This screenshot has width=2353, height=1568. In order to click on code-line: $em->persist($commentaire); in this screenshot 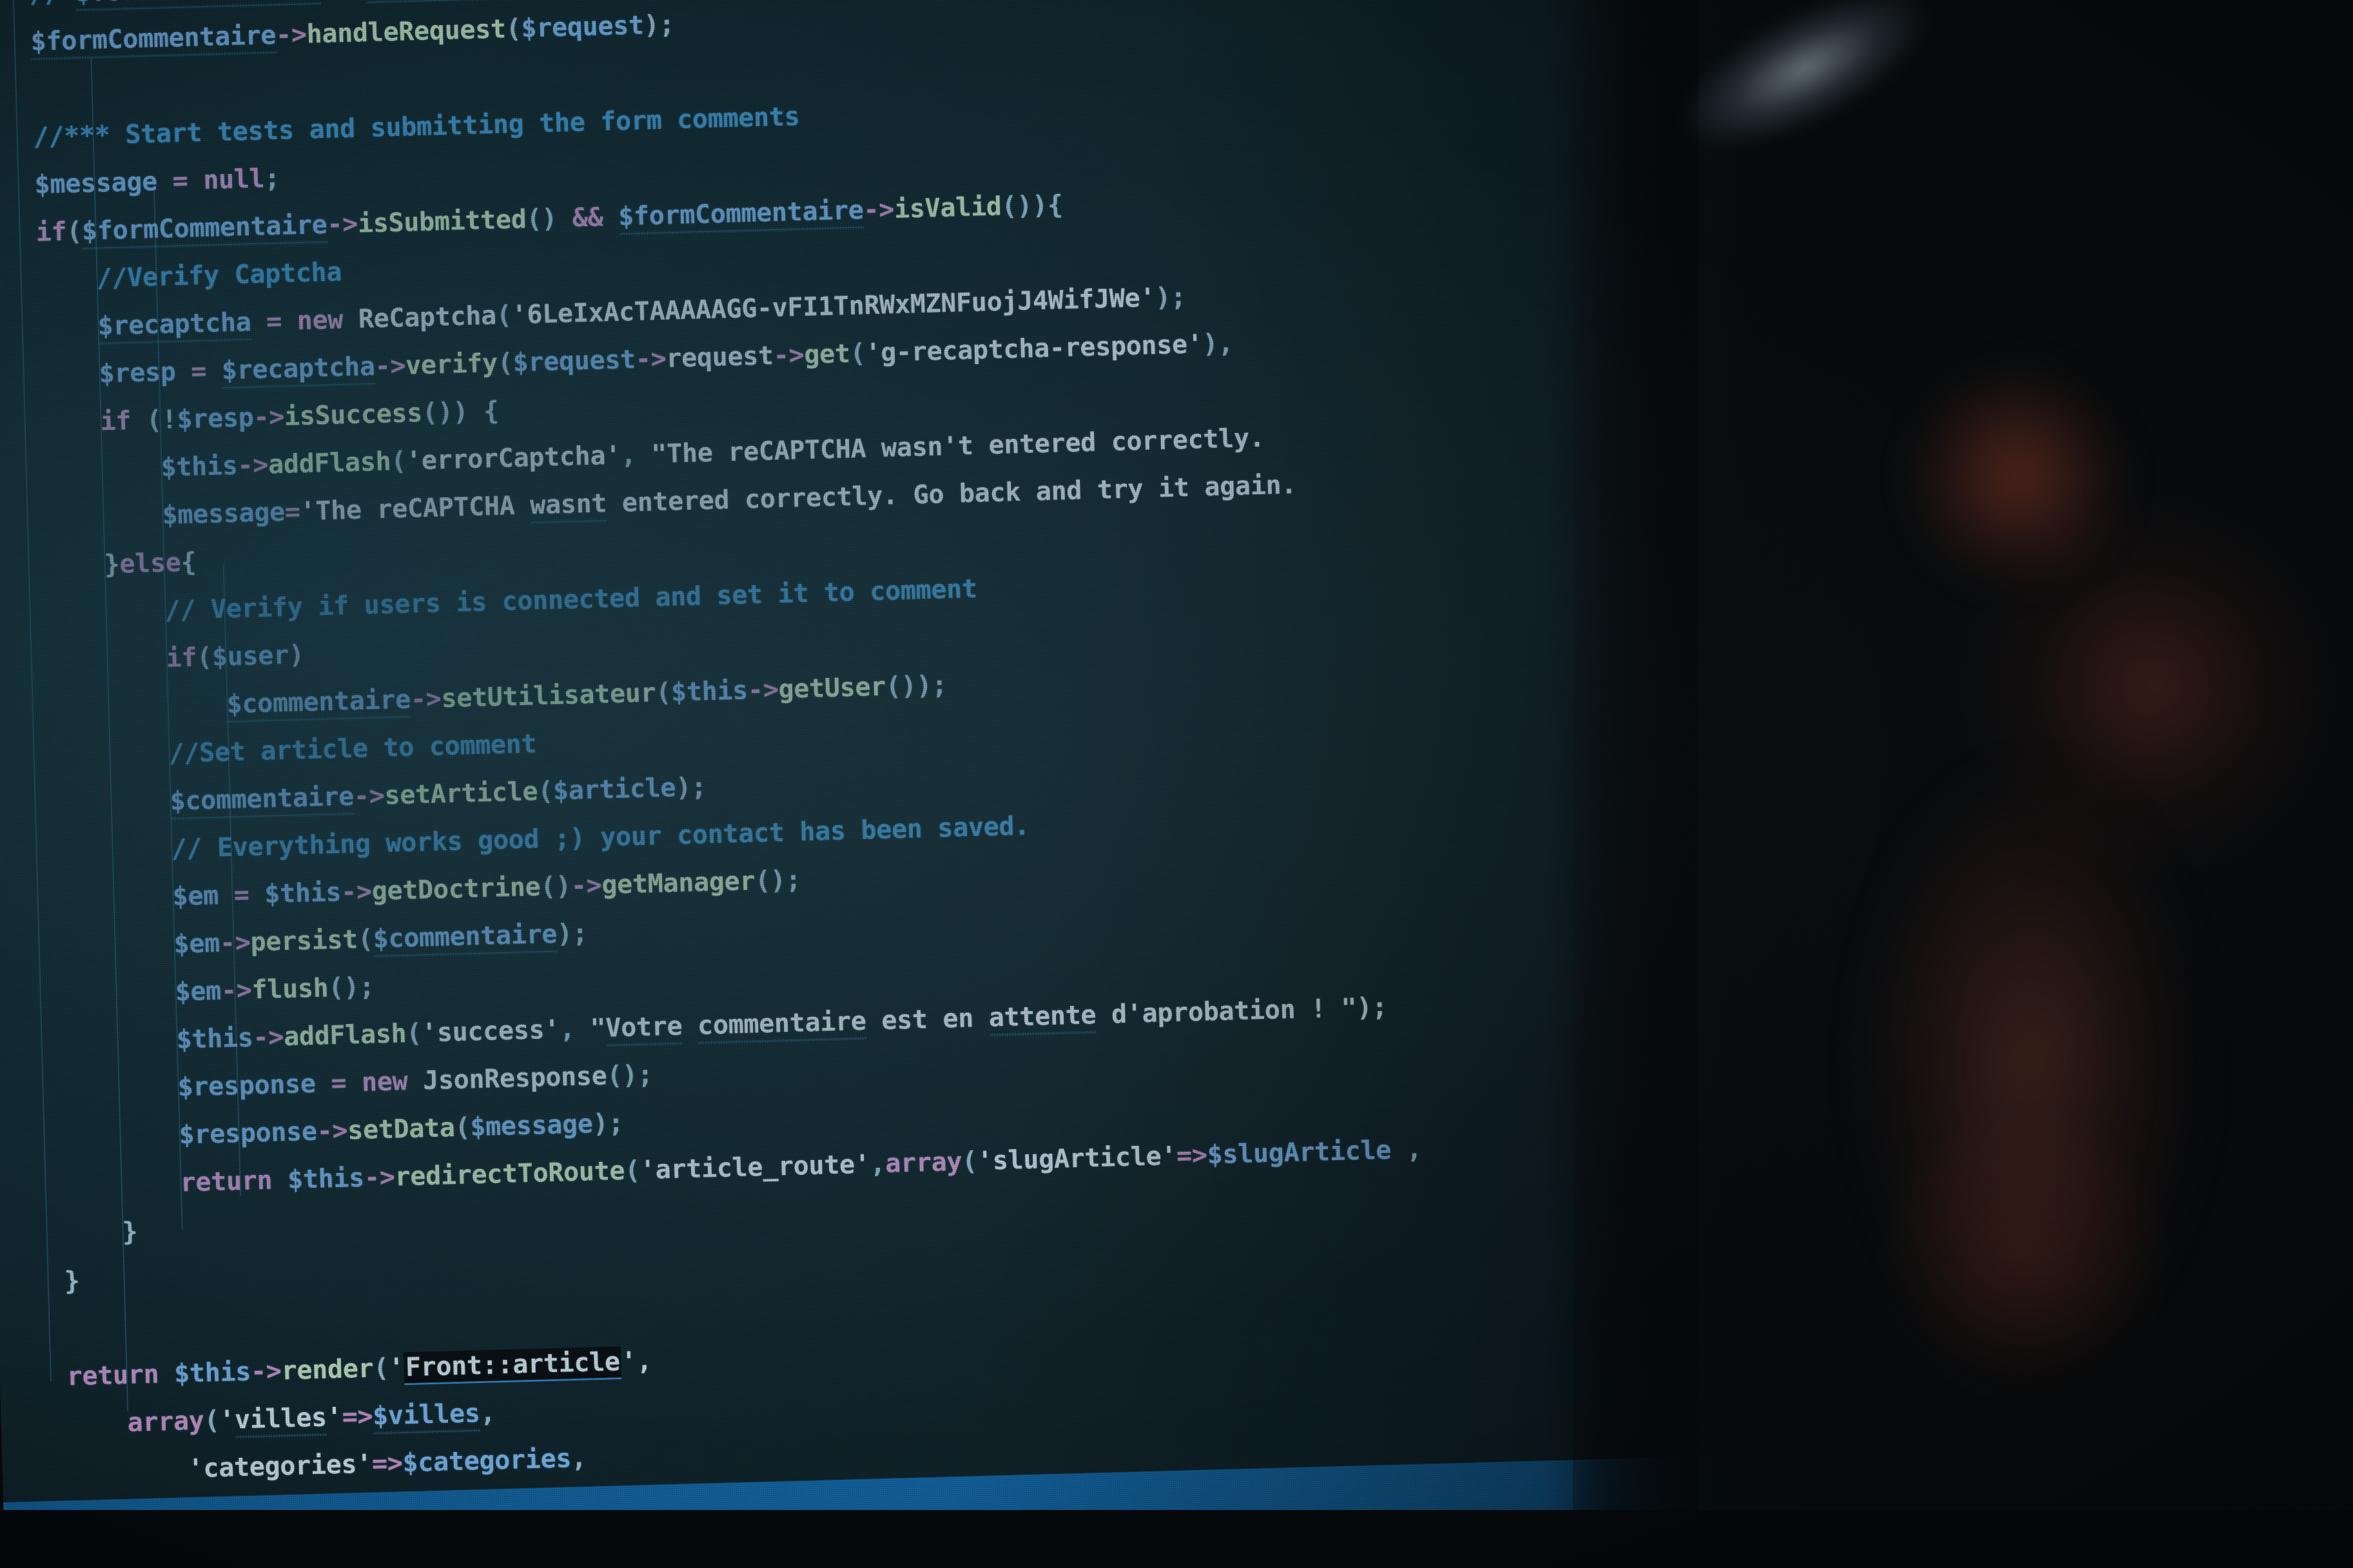, I will do `click(381, 939)`.